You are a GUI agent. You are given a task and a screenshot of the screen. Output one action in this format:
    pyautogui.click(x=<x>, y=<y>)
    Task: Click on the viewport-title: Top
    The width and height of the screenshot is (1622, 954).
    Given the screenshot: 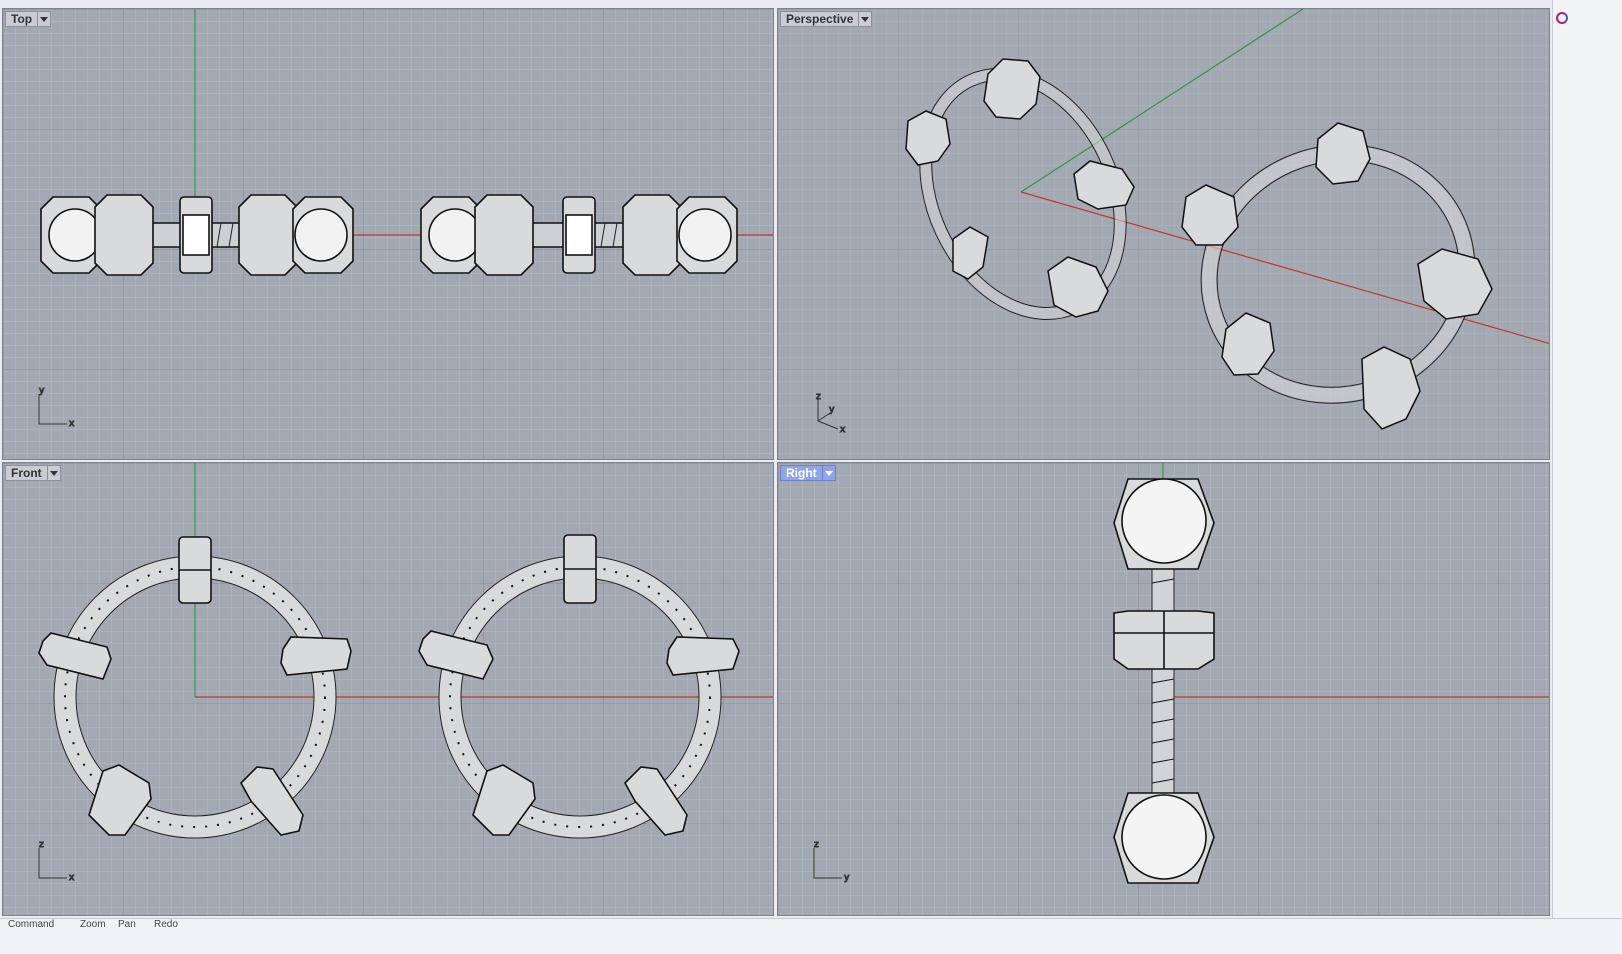 What is the action you would take?
    pyautogui.click(x=22, y=19)
    